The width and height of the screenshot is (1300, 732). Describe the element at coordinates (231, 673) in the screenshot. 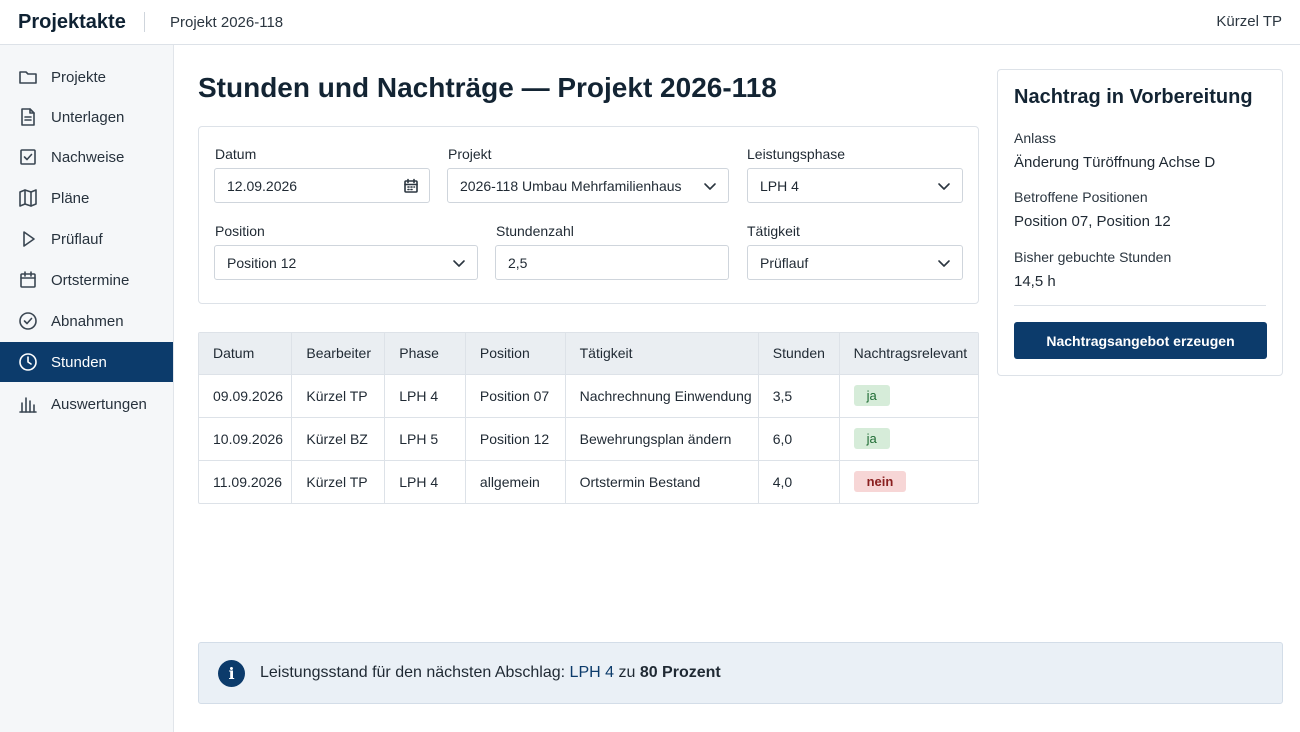

I see `info-icon: i` at that location.